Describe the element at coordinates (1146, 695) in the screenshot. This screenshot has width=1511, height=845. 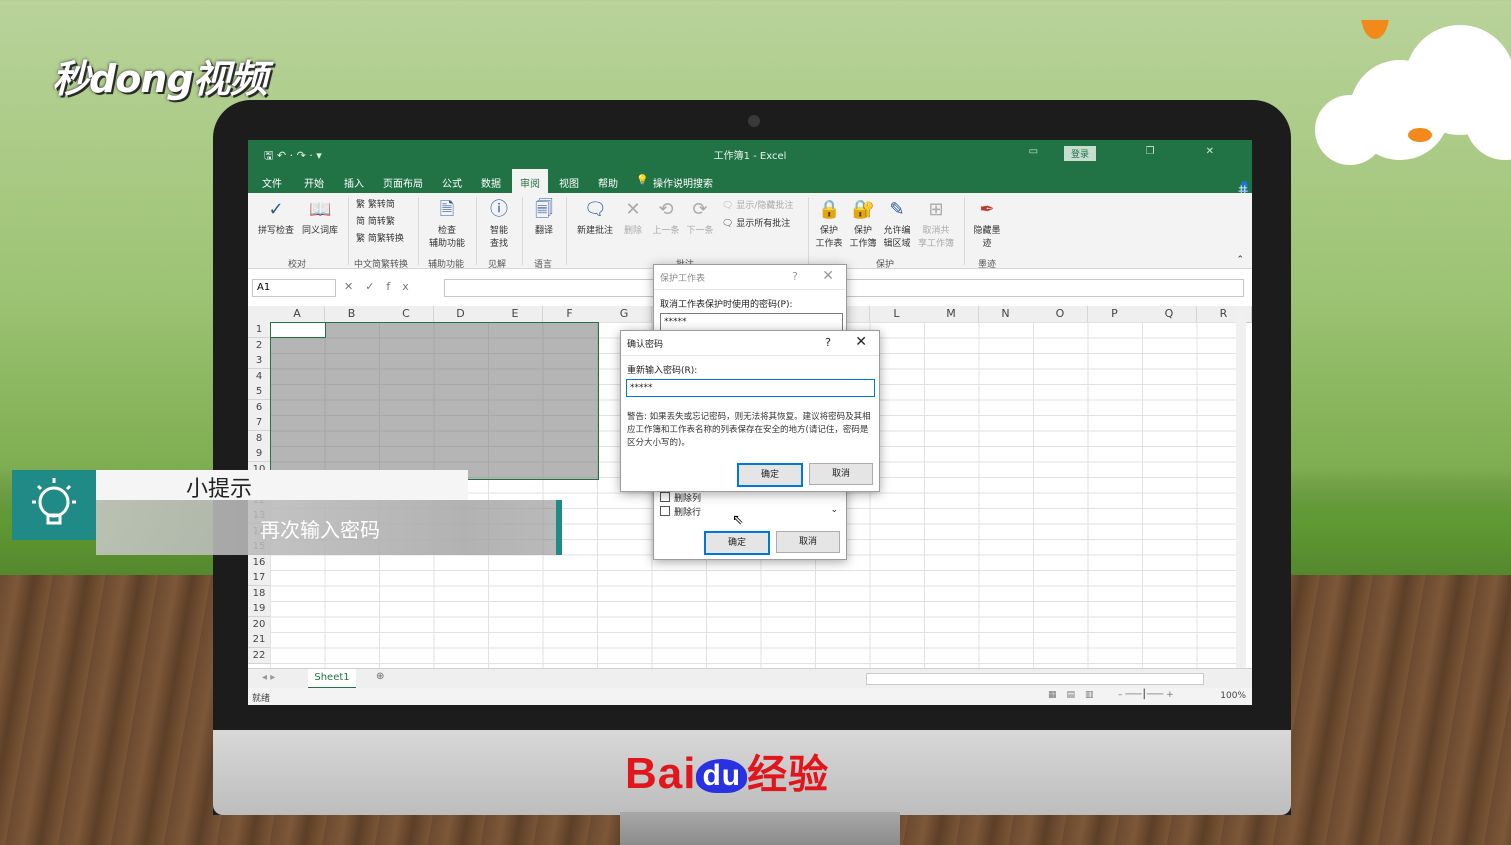
I see `zoom-slider: – ───┃─── +` at that location.